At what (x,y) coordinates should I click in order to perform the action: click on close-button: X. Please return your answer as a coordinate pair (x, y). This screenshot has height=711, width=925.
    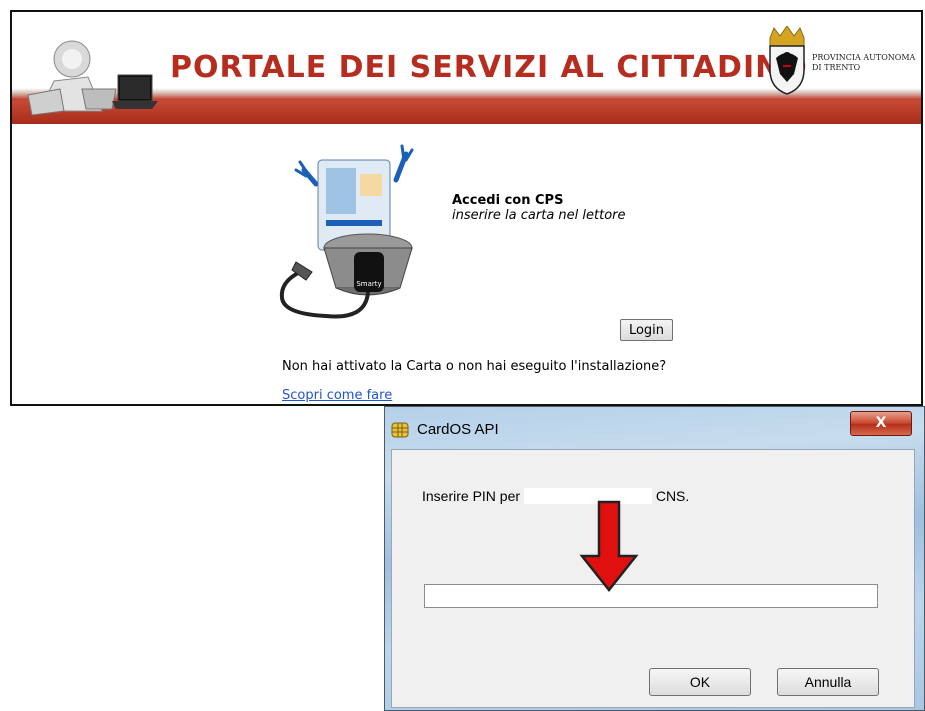
    Looking at the image, I should click on (881, 423).